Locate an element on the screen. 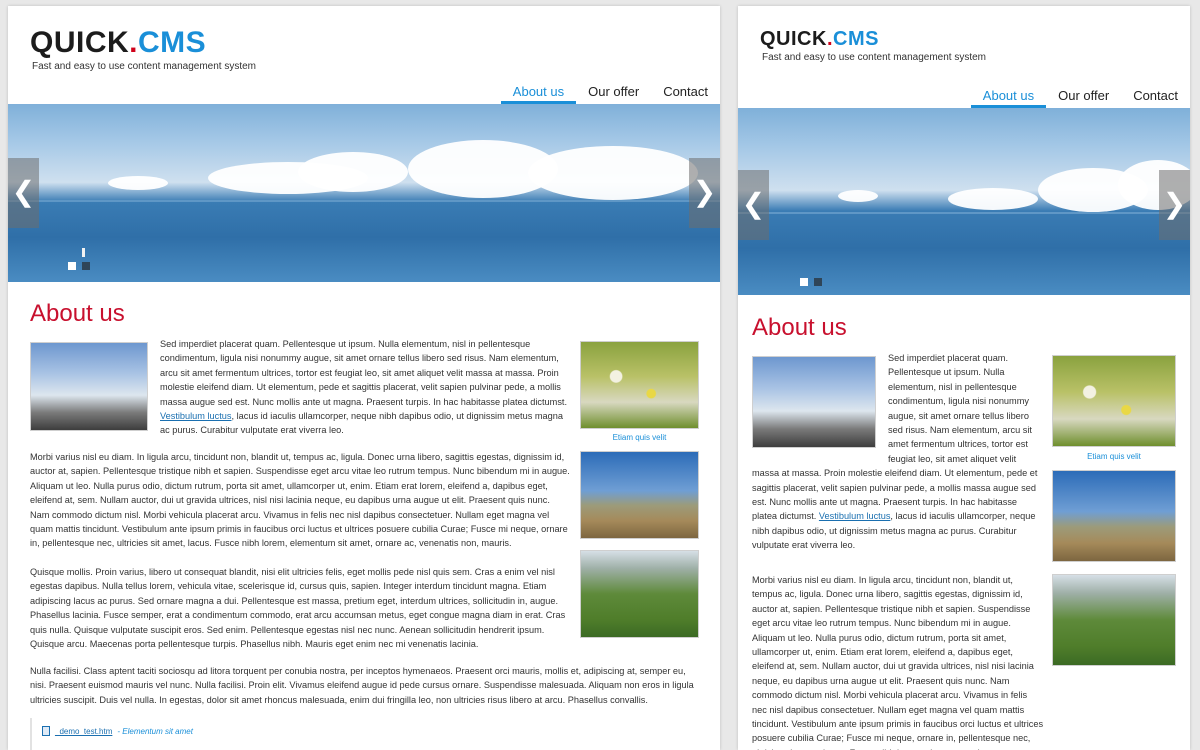 Image resolution: width=1200 pixels, height=750 pixels. ship-image is located at coordinates (89, 386).